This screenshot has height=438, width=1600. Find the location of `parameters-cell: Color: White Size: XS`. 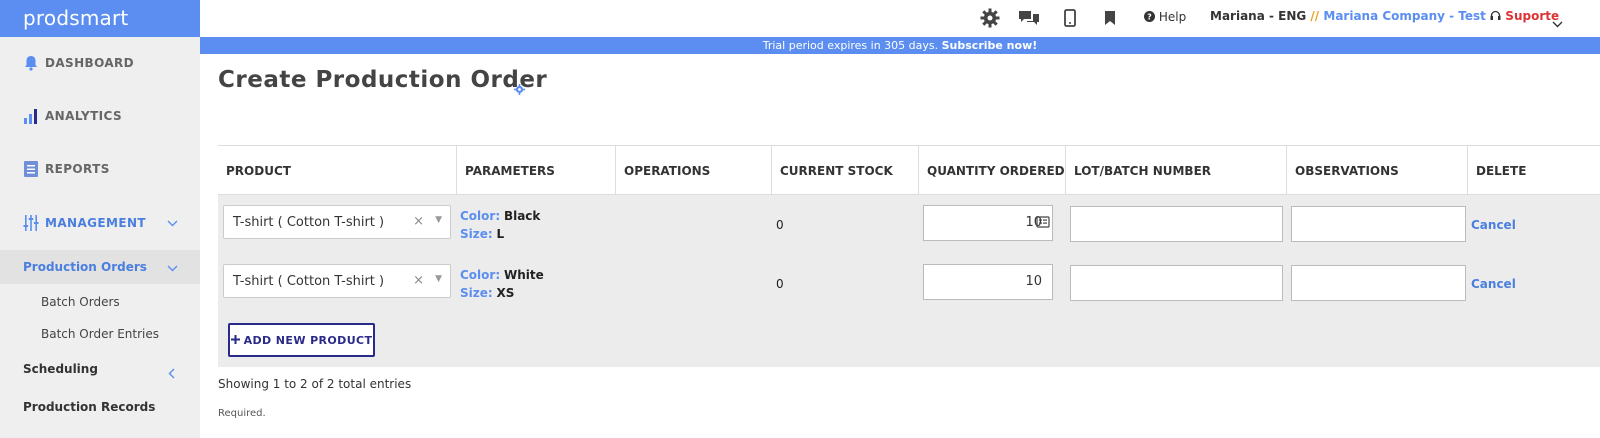

parameters-cell: Color: White Size: XS is located at coordinates (502, 284).